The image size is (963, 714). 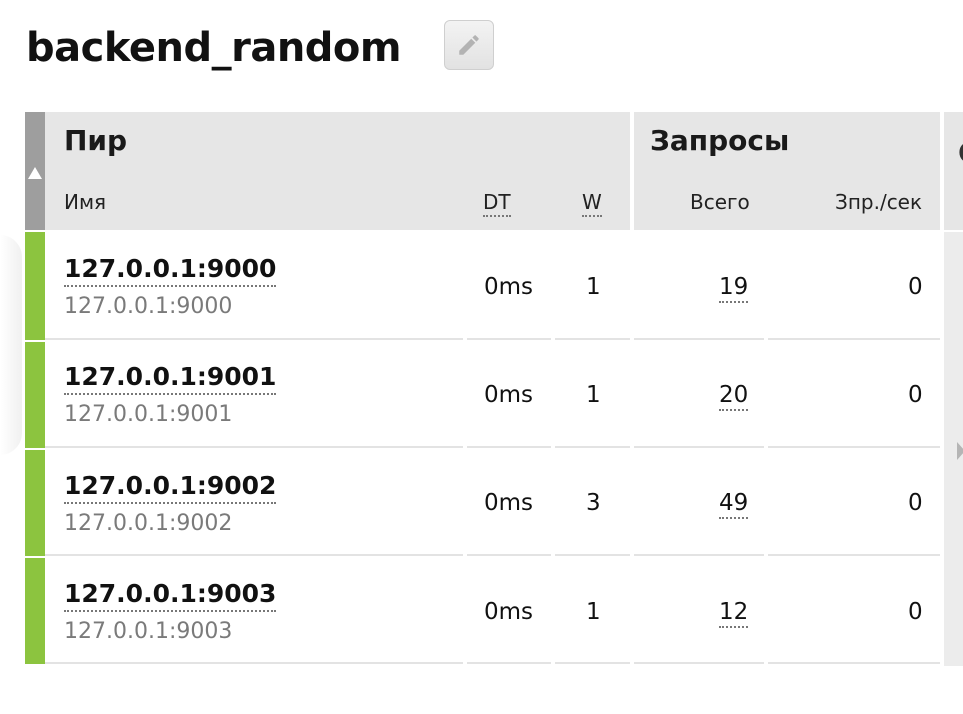 I want to click on next-group-title: С, so click(x=960, y=152).